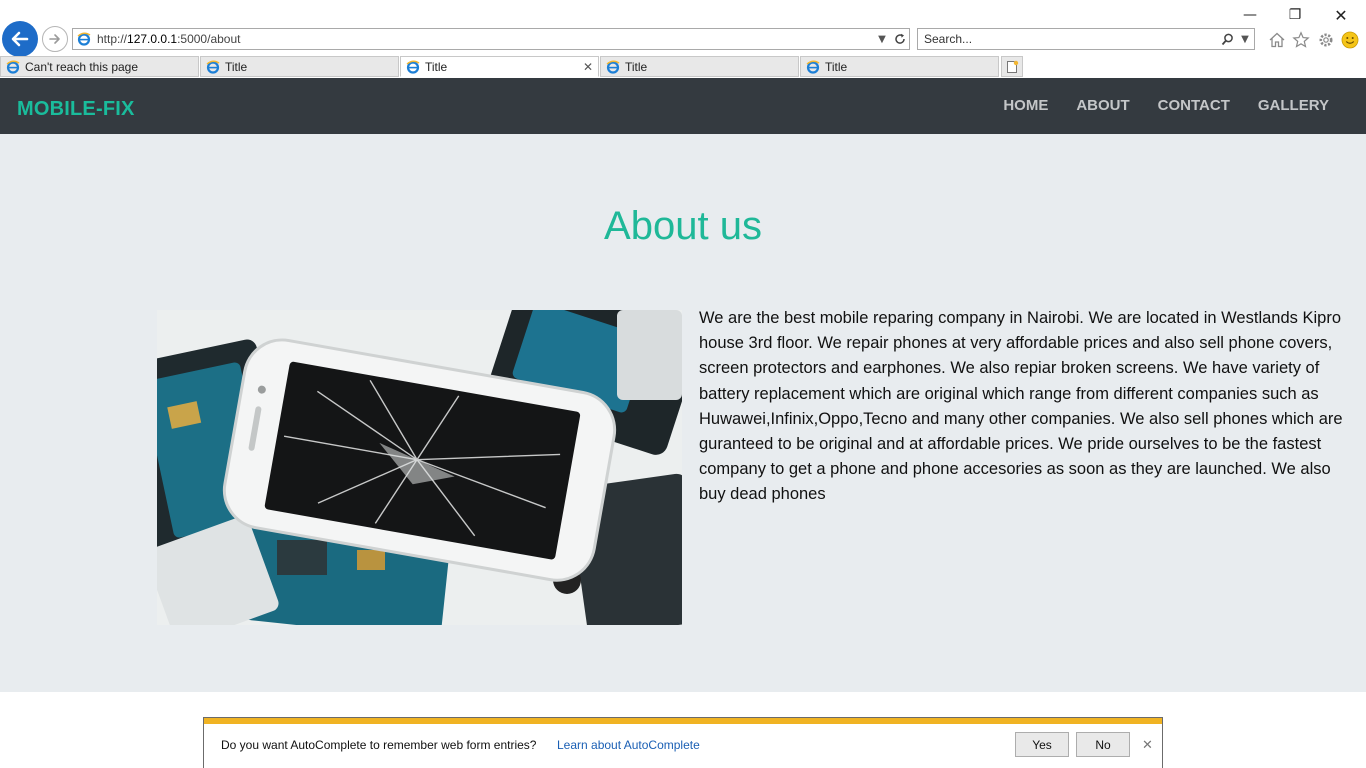 This screenshot has width=1366, height=768. Describe the element at coordinates (1301, 40) in the screenshot. I see `favorites-star-icon` at that location.